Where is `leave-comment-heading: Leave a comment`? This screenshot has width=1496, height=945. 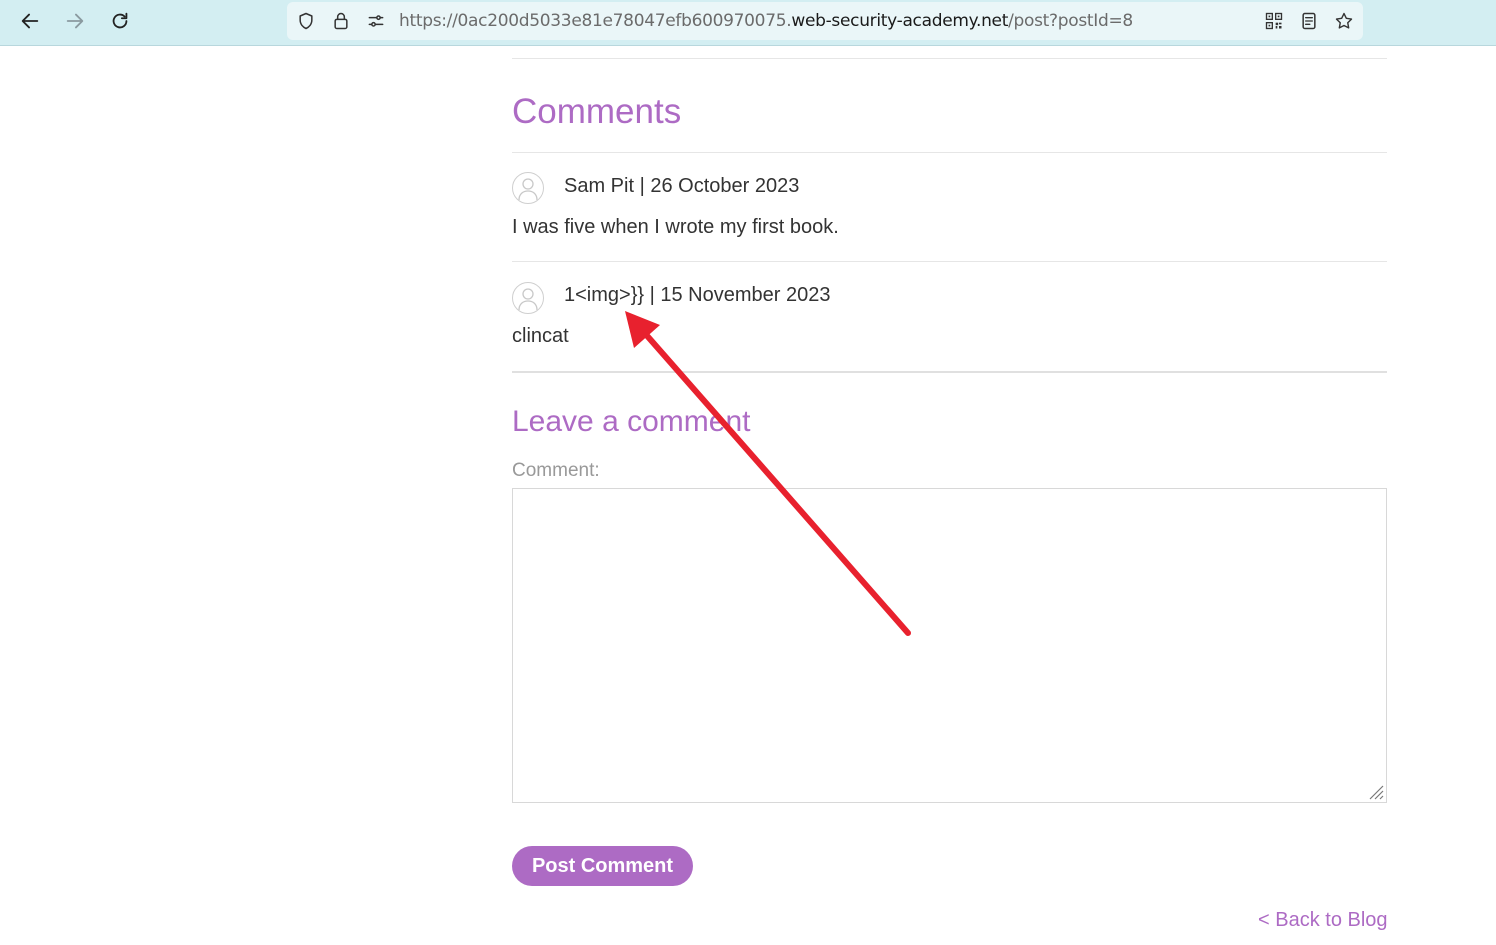
leave-comment-heading: Leave a comment is located at coordinates (631, 421).